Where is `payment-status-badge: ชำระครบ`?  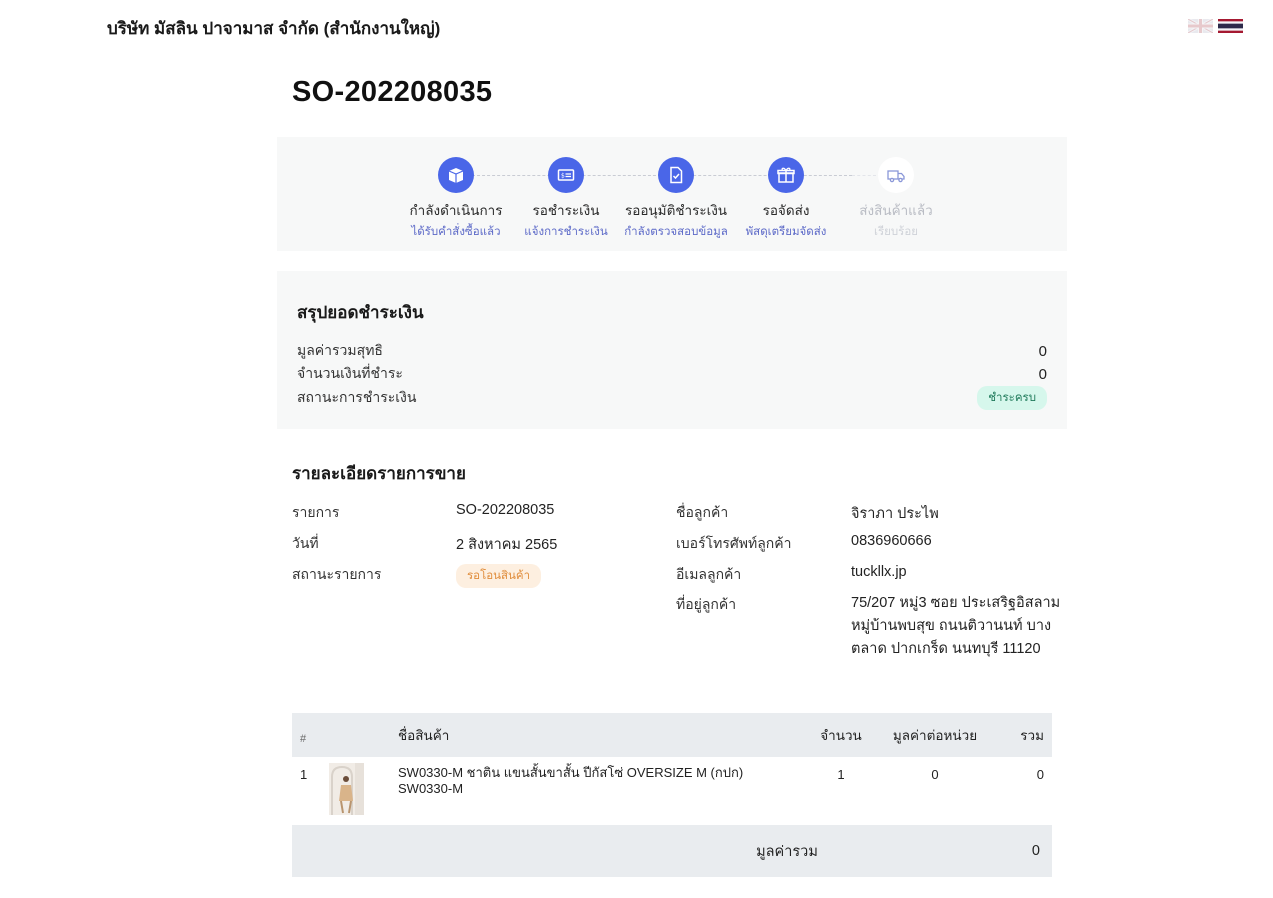 payment-status-badge: ชำระครบ is located at coordinates (1012, 398).